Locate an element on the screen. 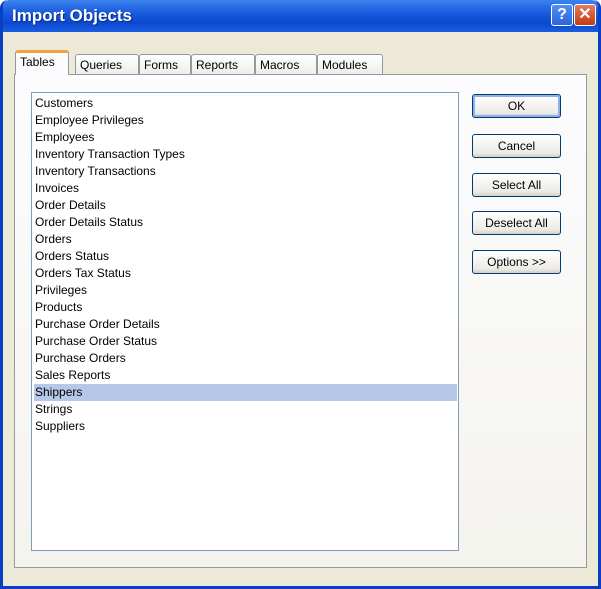 The width and height of the screenshot is (601, 589). list-item: Order Details is located at coordinates (245, 205).